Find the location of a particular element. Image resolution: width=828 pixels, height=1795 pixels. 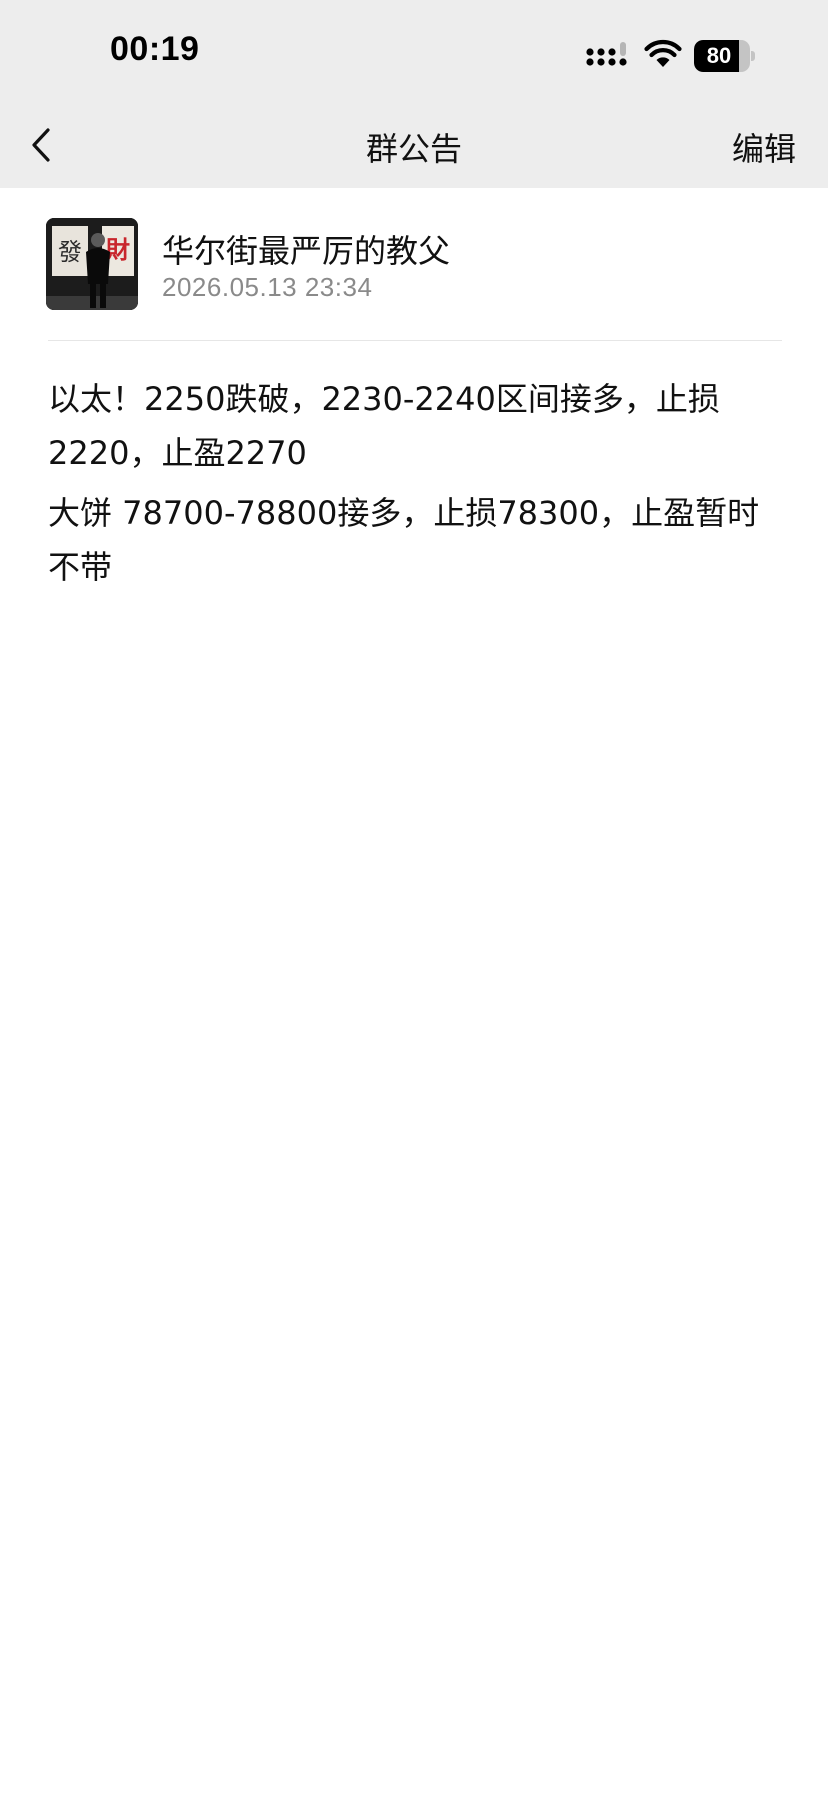

page-title: 群公告 is located at coordinates (413, 149).